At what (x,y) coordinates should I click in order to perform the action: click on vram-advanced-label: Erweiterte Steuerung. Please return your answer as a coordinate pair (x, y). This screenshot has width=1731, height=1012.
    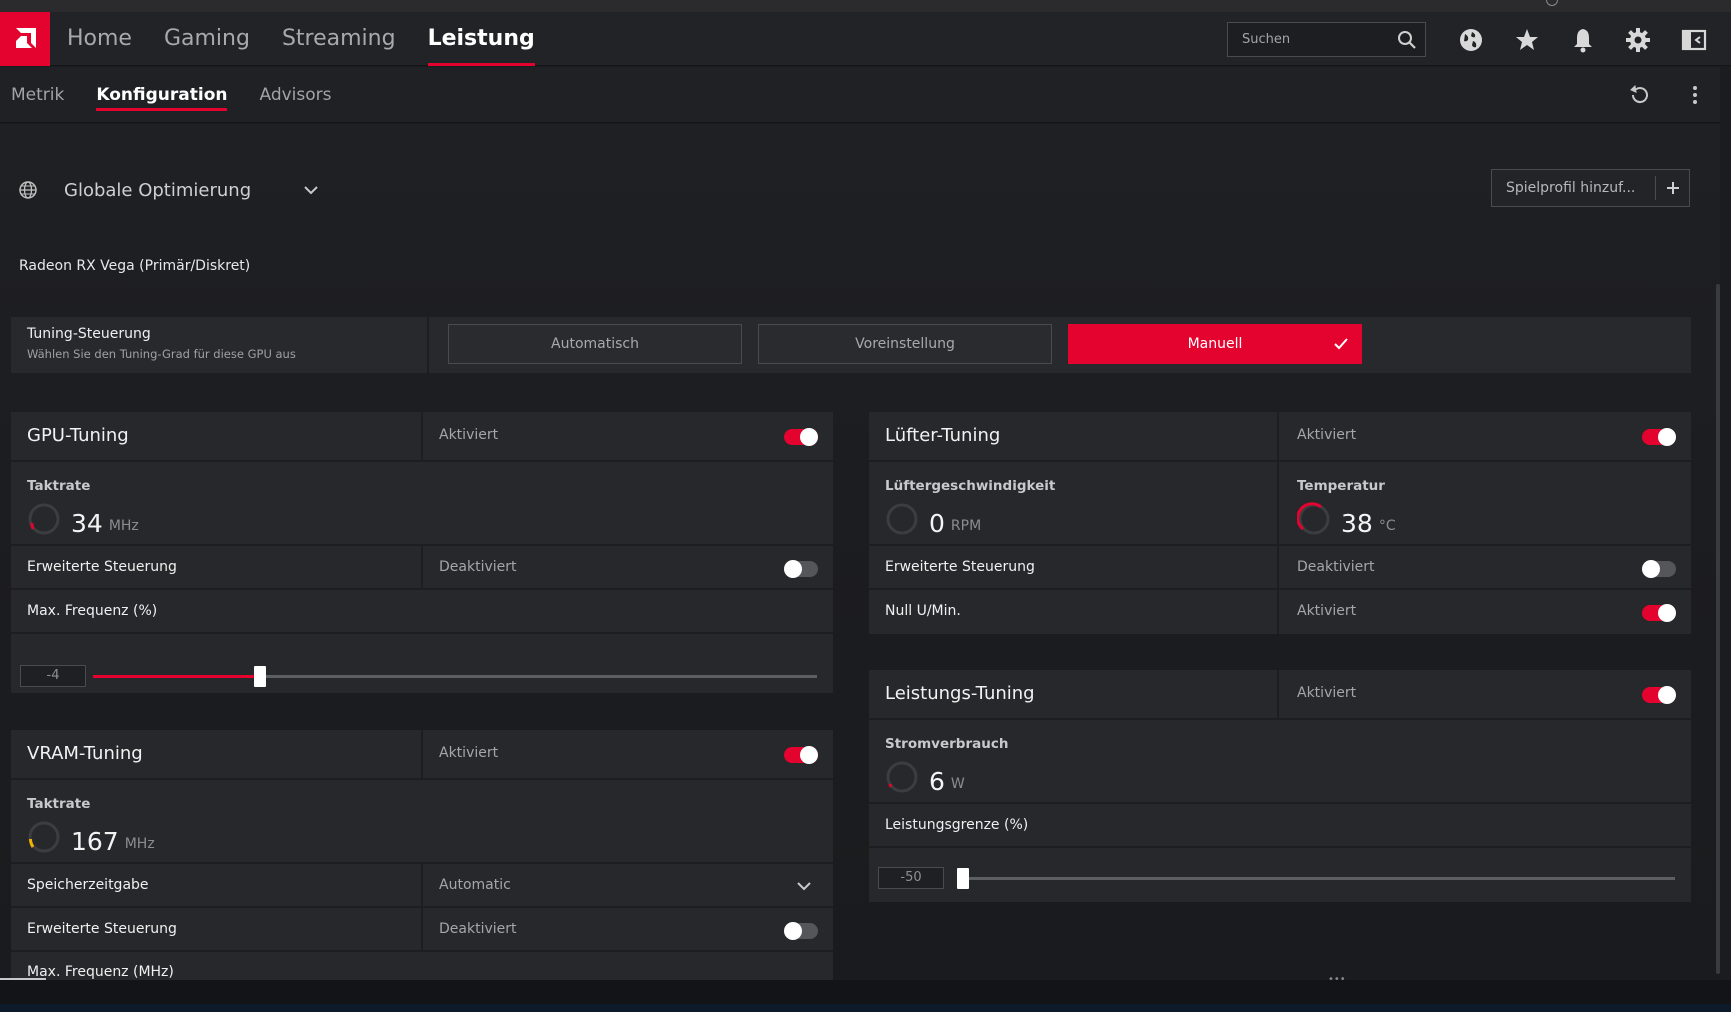
    Looking at the image, I should click on (102, 929).